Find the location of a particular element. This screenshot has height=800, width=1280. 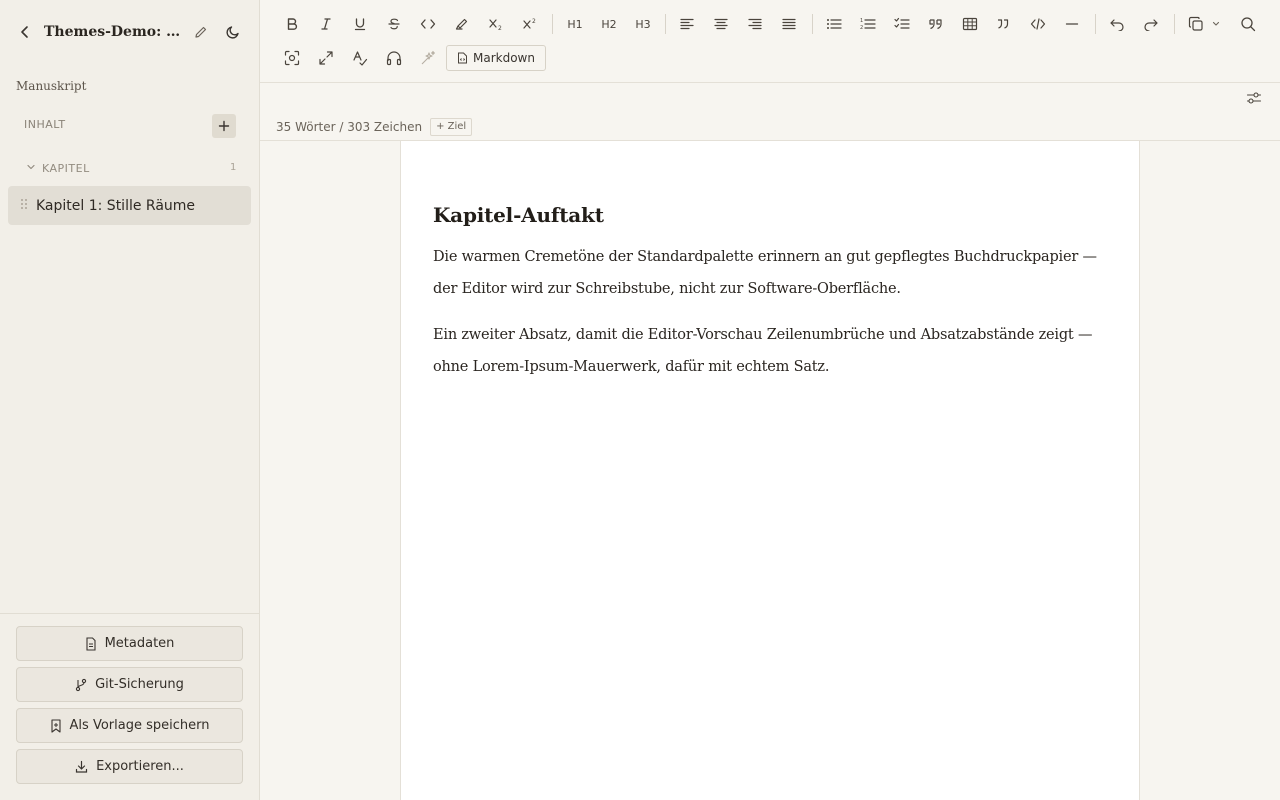

code-inline-icon is located at coordinates (428, 24).